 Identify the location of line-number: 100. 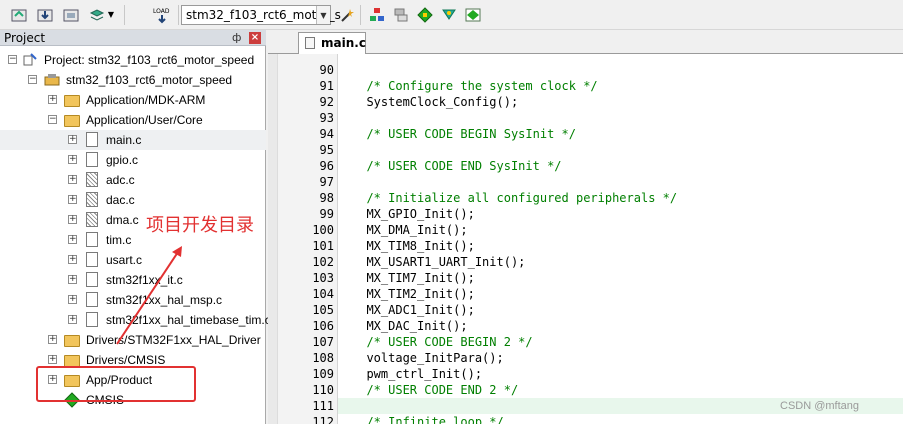
(323, 230).